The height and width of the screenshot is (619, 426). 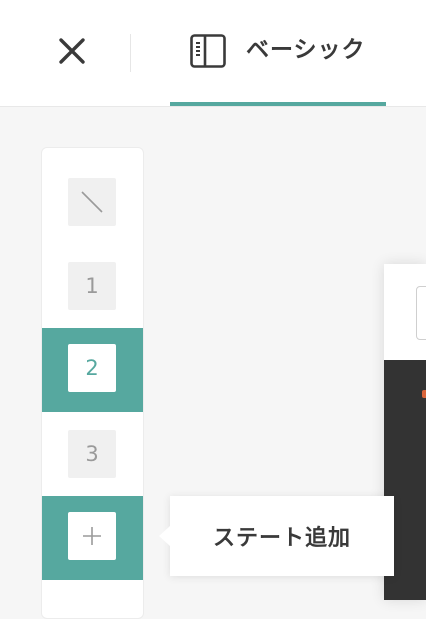 I want to click on state-box-none, so click(x=92, y=202).